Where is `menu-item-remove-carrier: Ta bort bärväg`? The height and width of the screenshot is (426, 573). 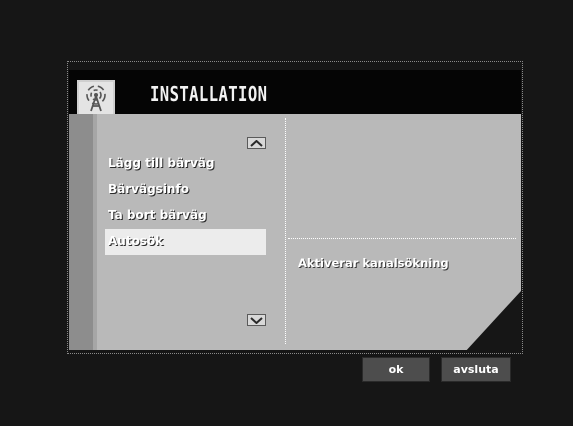 menu-item-remove-carrier: Ta bort bärväg is located at coordinates (185, 216).